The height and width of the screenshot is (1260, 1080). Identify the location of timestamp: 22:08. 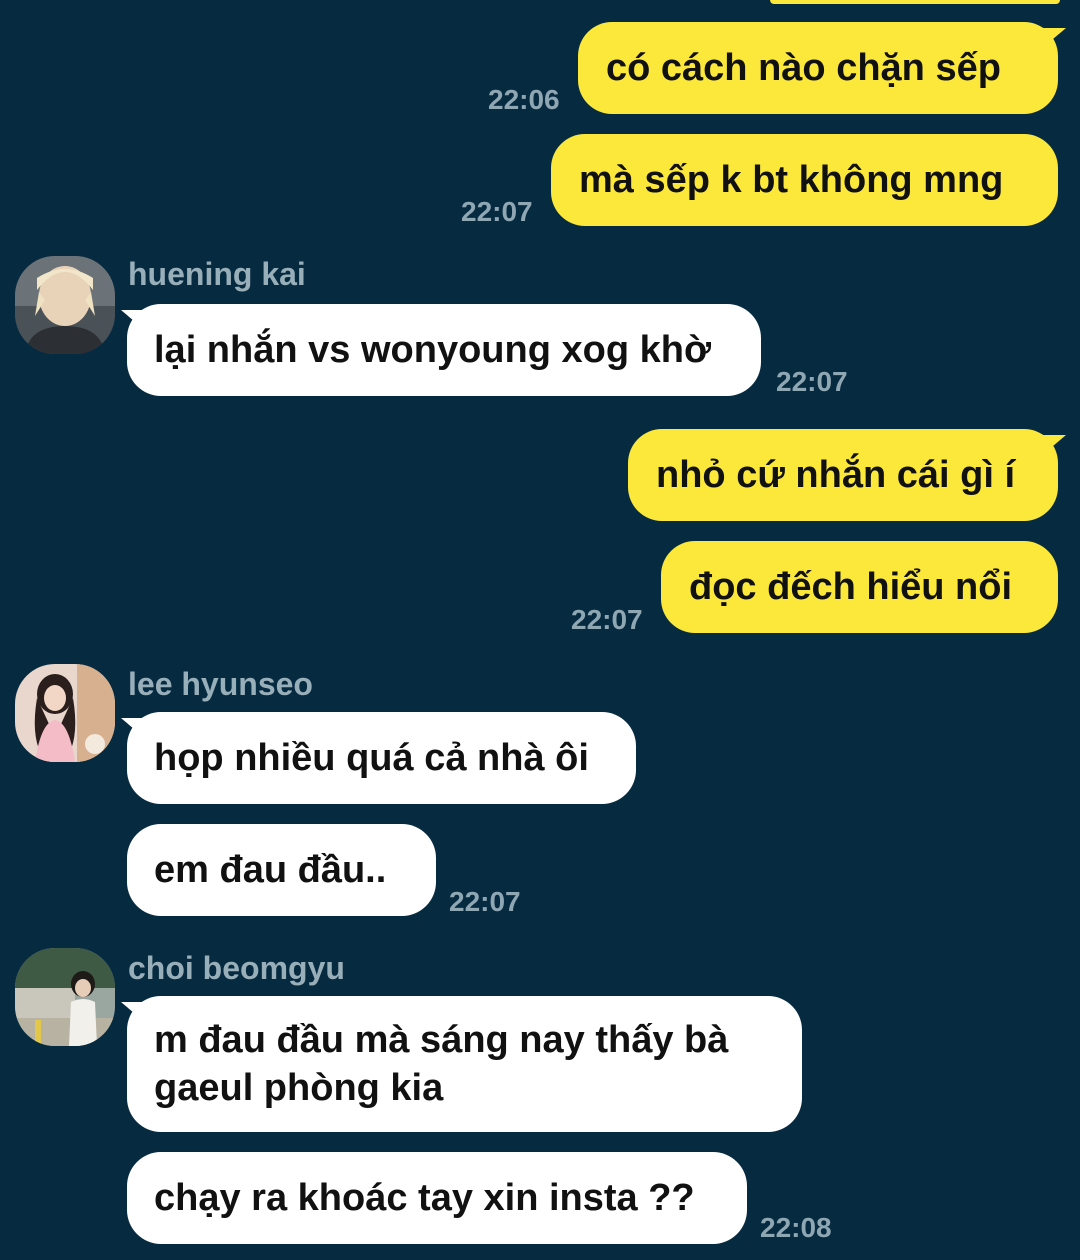
(796, 1227).